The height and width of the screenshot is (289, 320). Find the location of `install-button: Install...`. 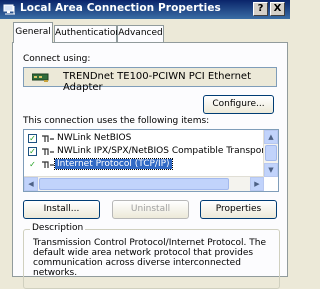

install-button: Install... is located at coordinates (61, 209).